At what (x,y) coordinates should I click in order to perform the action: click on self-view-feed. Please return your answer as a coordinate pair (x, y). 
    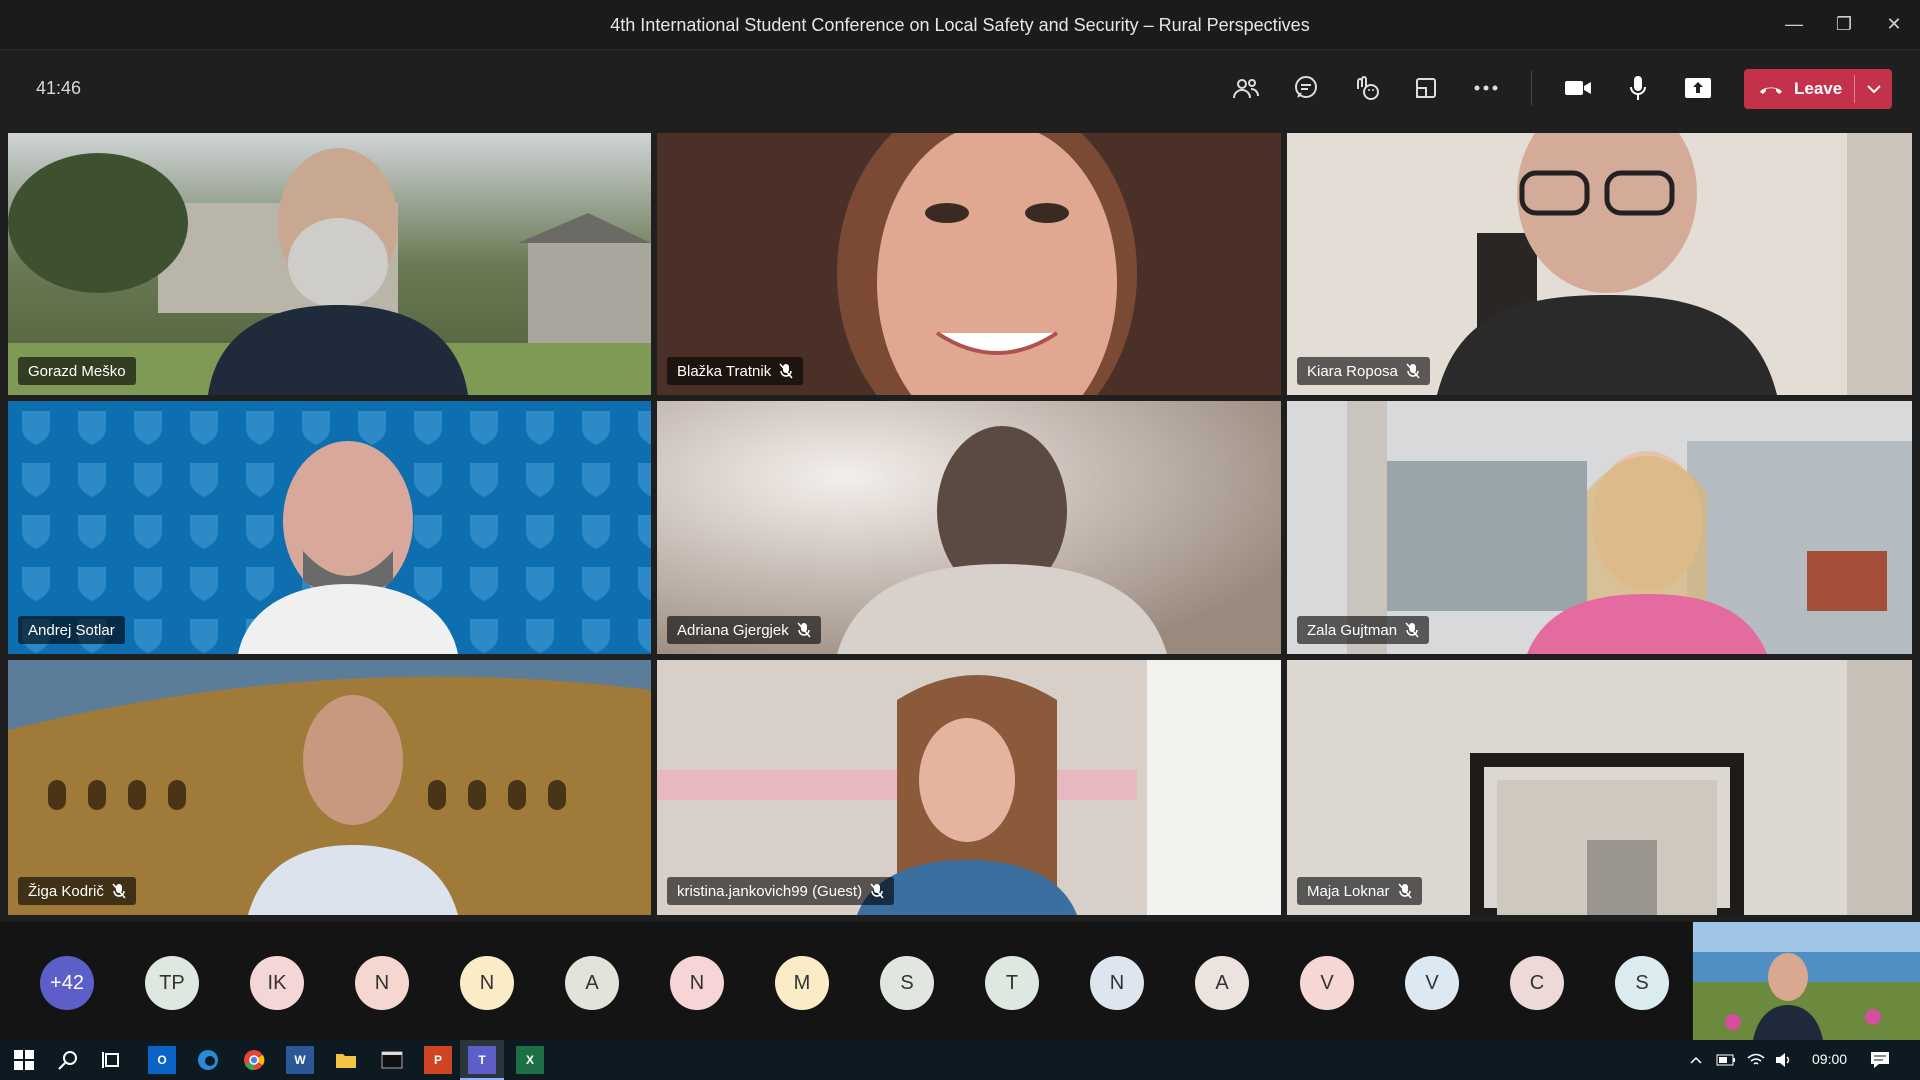
    Looking at the image, I should click on (1806, 981).